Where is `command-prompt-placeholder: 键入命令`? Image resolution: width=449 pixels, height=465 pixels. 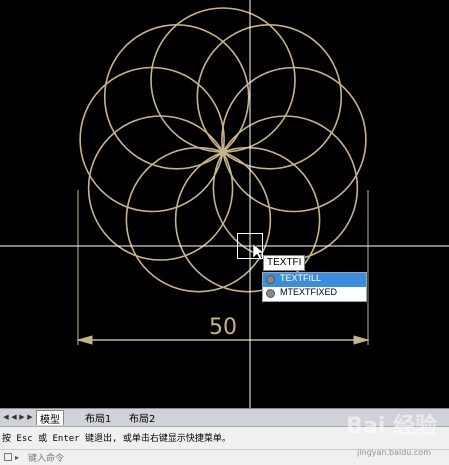 command-prompt-placeholder: 键入命令 is located at coordinates (46, 457).